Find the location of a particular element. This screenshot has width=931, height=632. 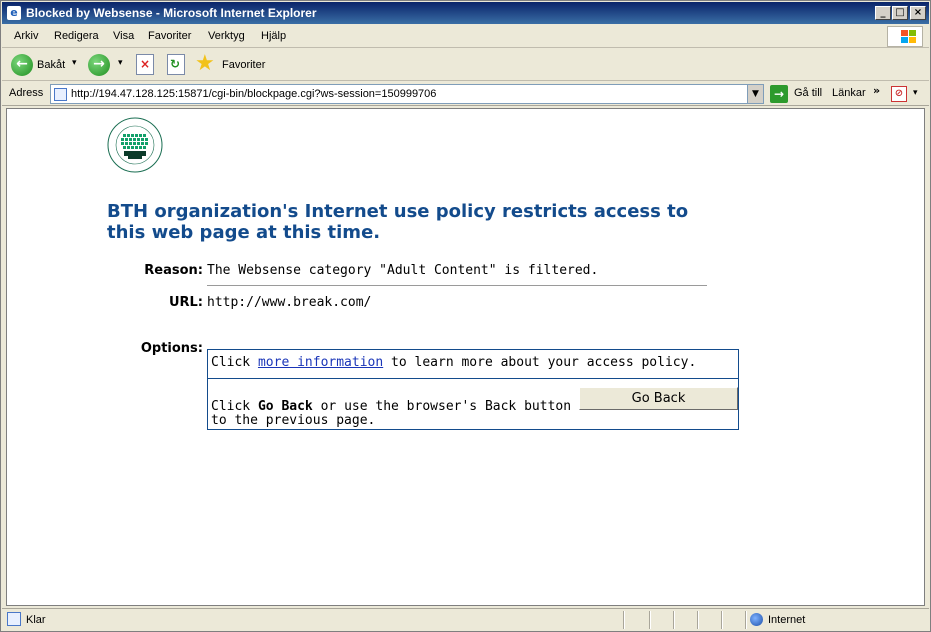

stop-icon: × is located at coordinates (145, 64).